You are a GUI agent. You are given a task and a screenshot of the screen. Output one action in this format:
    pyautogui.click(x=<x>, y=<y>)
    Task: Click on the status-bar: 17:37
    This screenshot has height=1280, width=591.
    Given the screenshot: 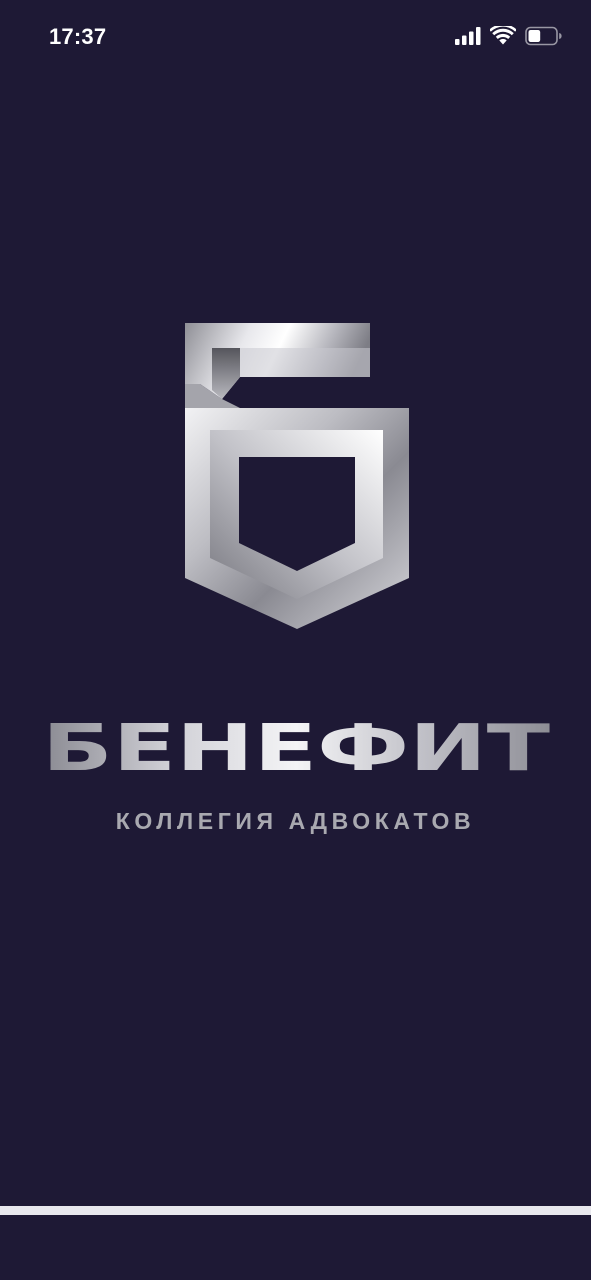 What is the action you would take?
    pyautogui.click(x=295, y=38)
    